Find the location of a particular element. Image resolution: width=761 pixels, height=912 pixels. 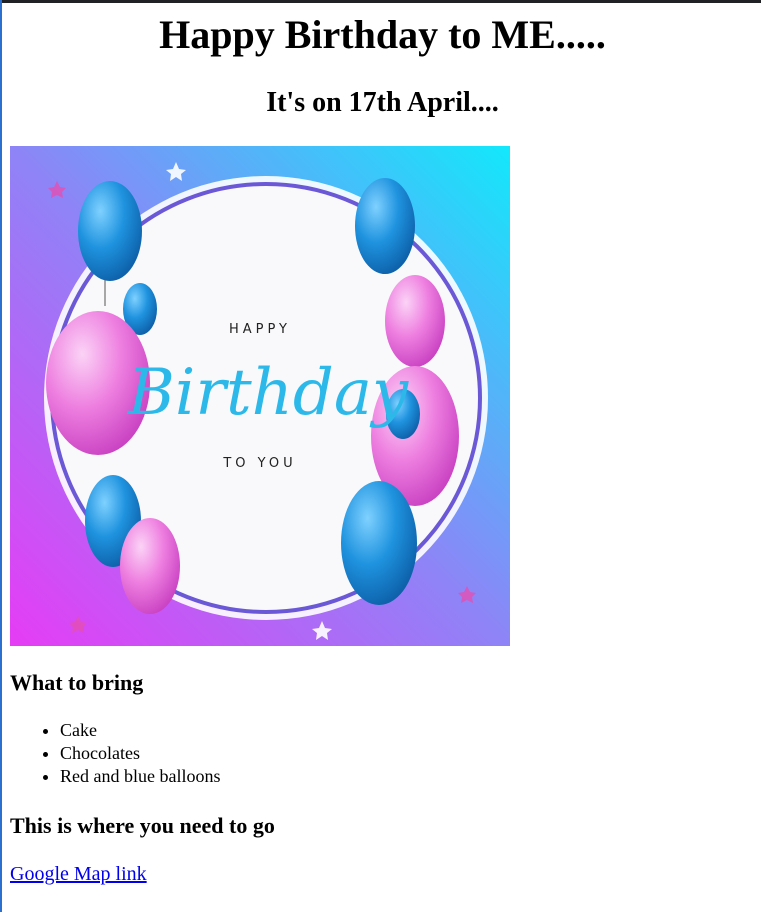

list-item: Chocolates is located at coordinates (140, 753).